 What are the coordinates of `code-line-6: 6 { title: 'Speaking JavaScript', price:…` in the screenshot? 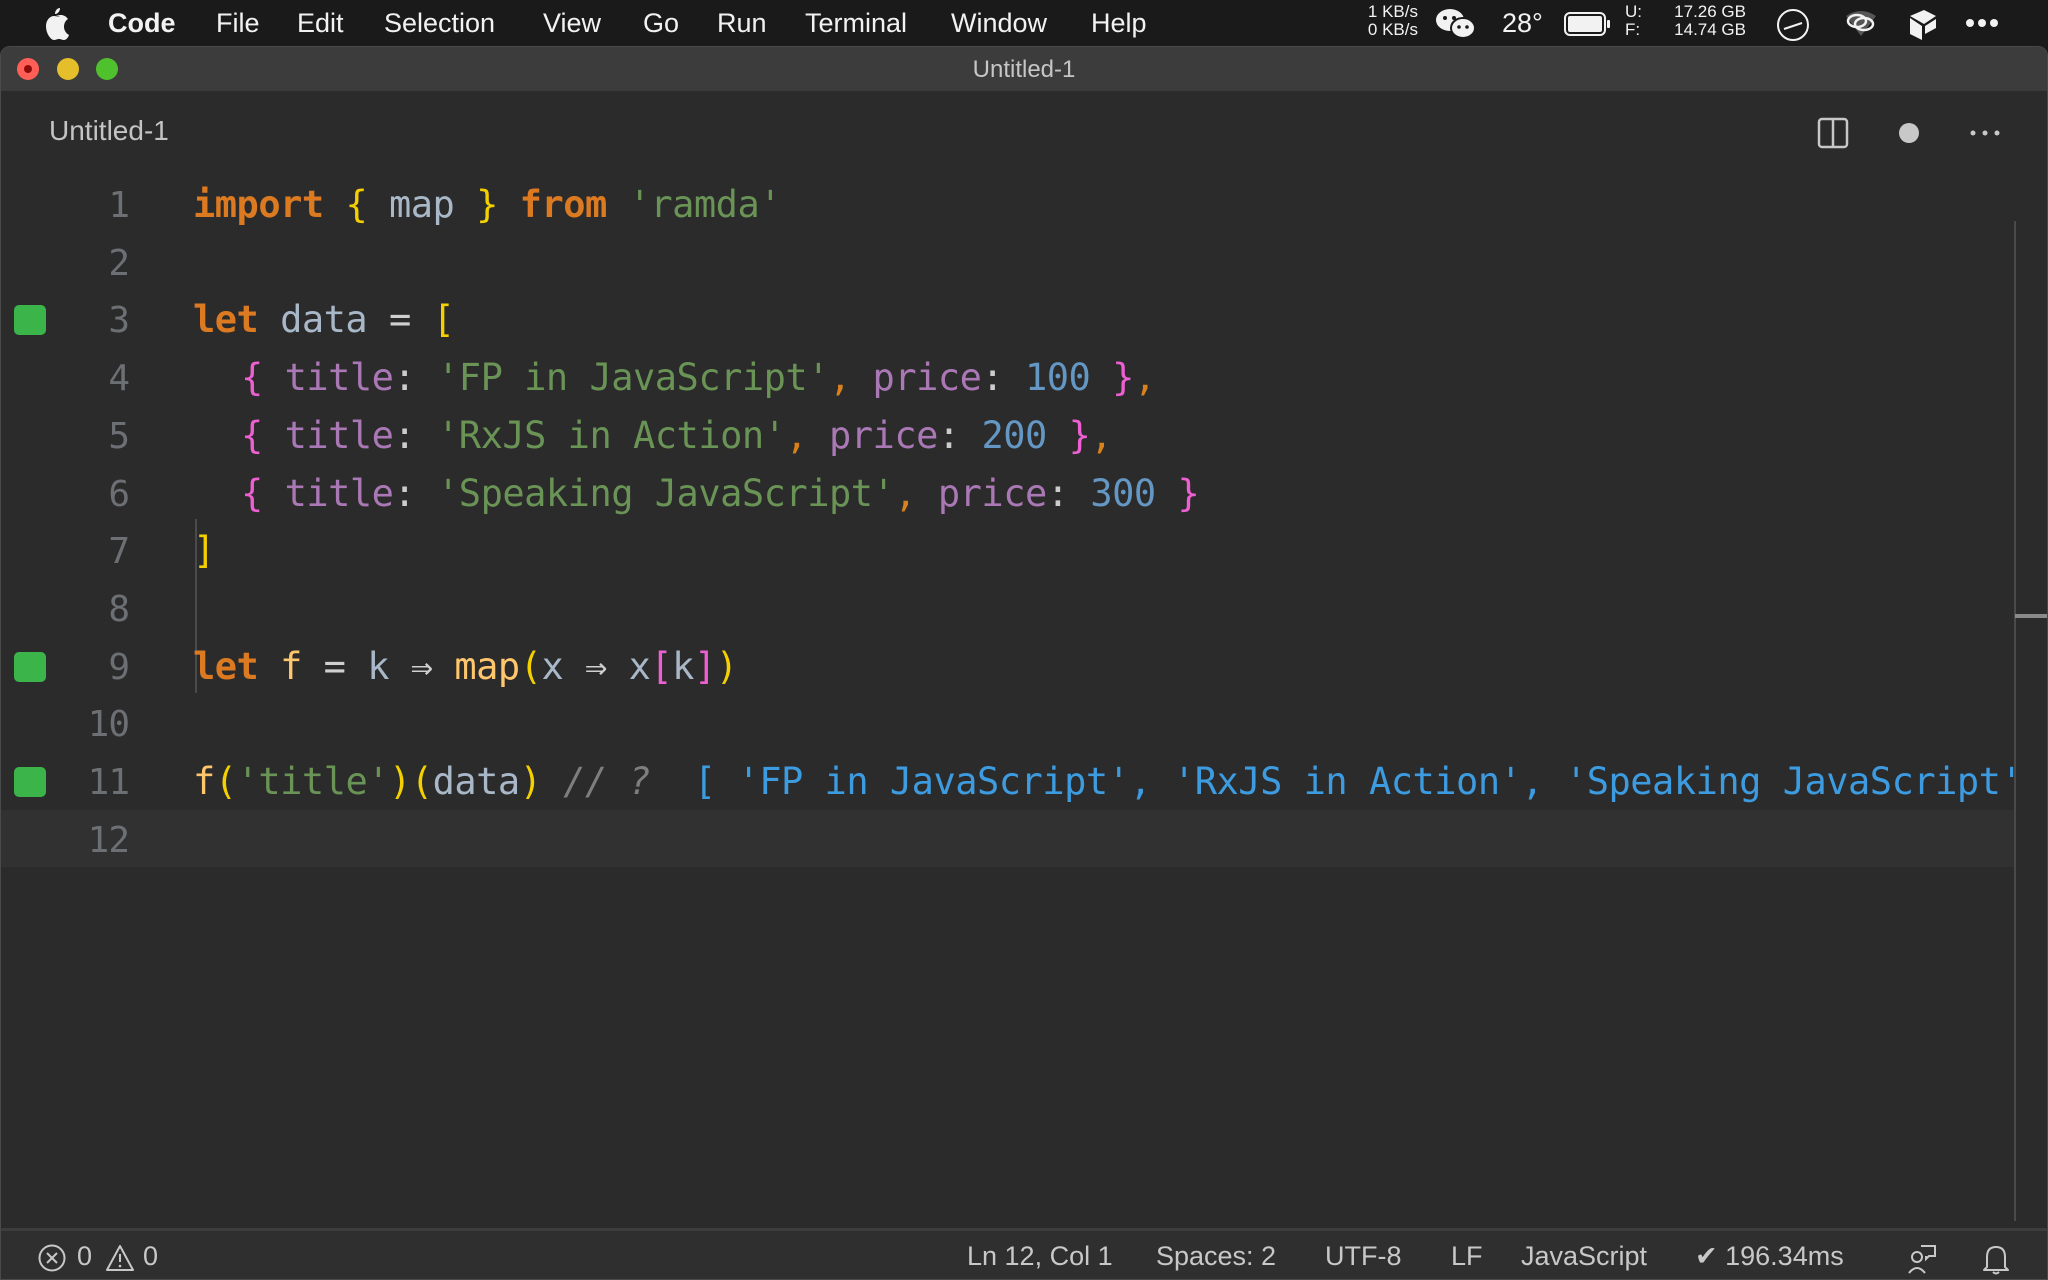 It's located at (1008, 493).